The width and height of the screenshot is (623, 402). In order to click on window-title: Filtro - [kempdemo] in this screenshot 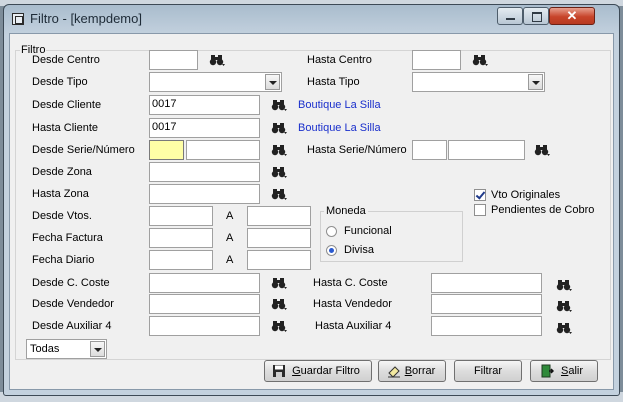, I will do `click(86, 18)`.